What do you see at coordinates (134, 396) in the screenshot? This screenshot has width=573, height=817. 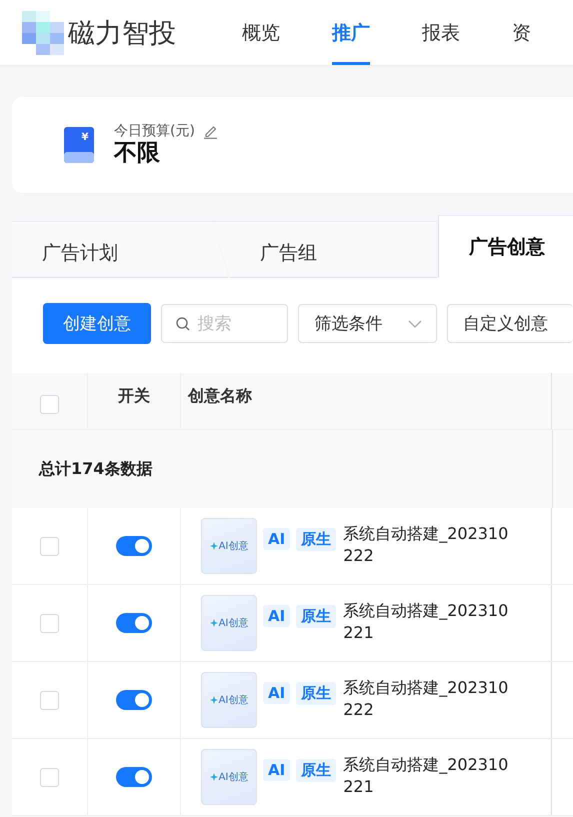 I see `column-header: 开关` at bounding box center [134, 396].